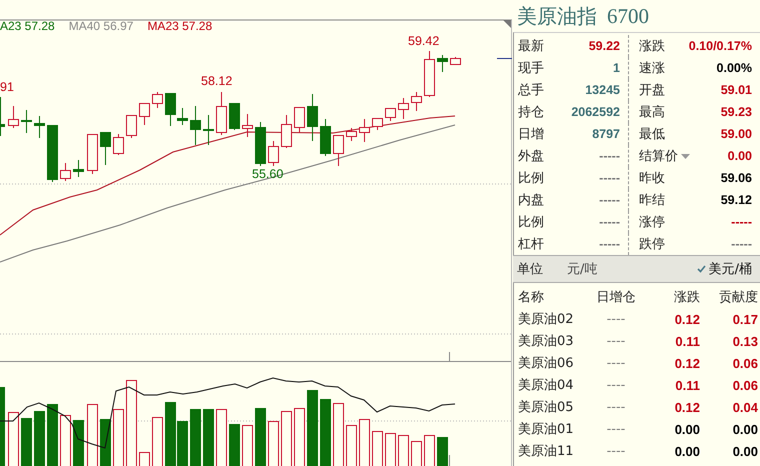  I want to click on price-label: 91, so click(7, 87).